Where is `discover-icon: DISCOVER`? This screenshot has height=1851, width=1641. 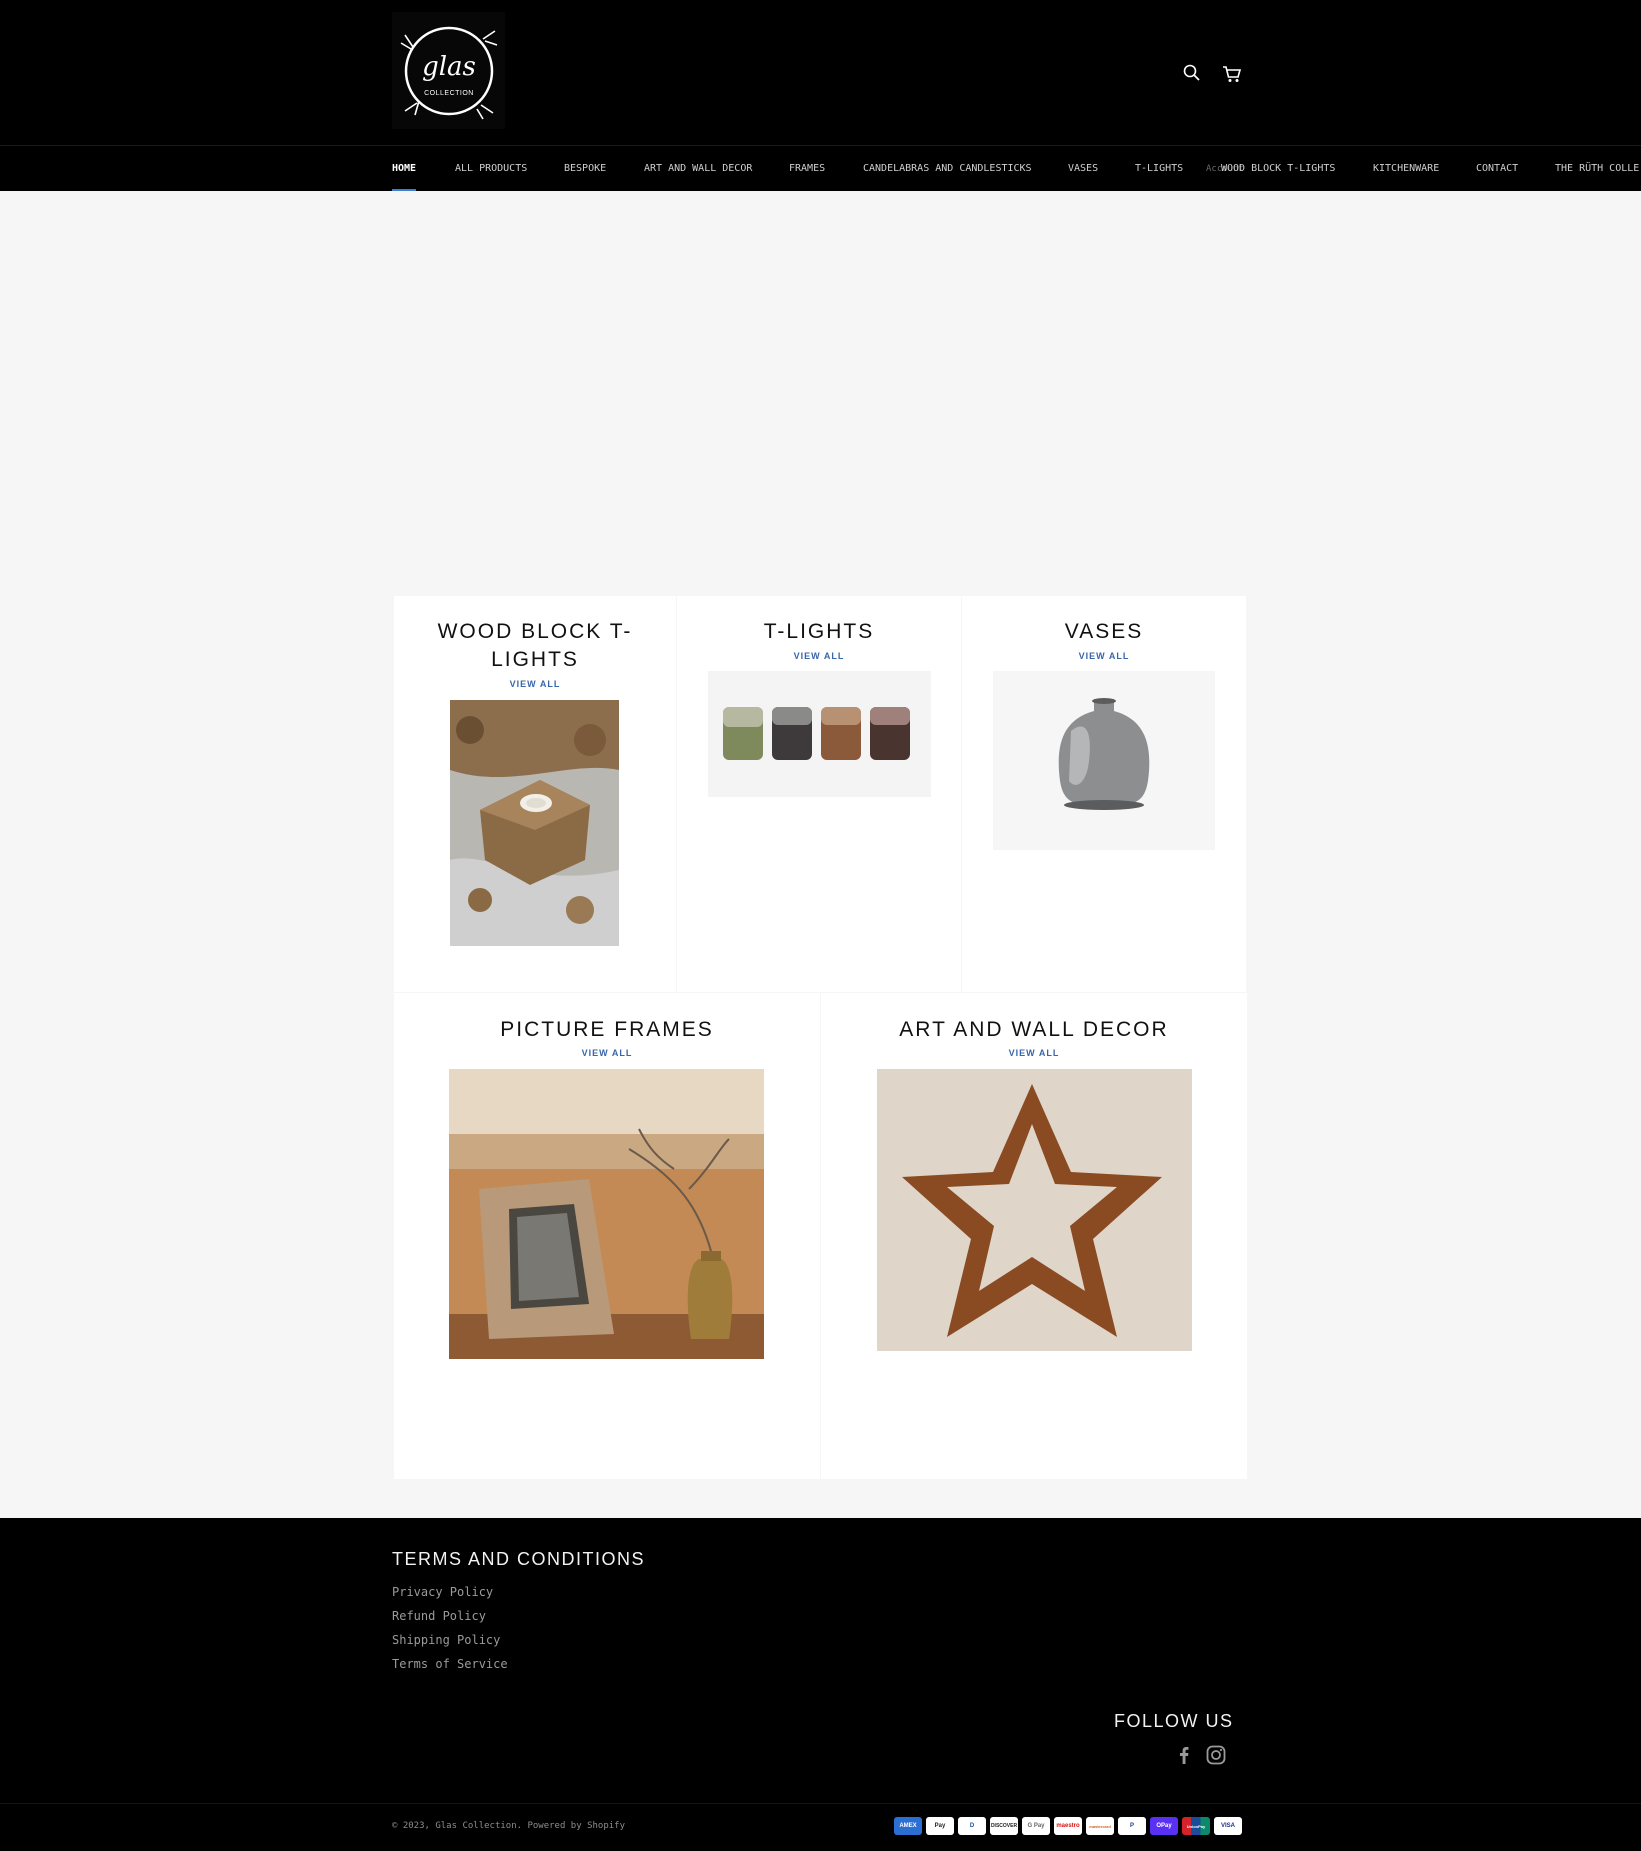 discover-icon: DISCOVER is located at coordinates (1004, 1826).